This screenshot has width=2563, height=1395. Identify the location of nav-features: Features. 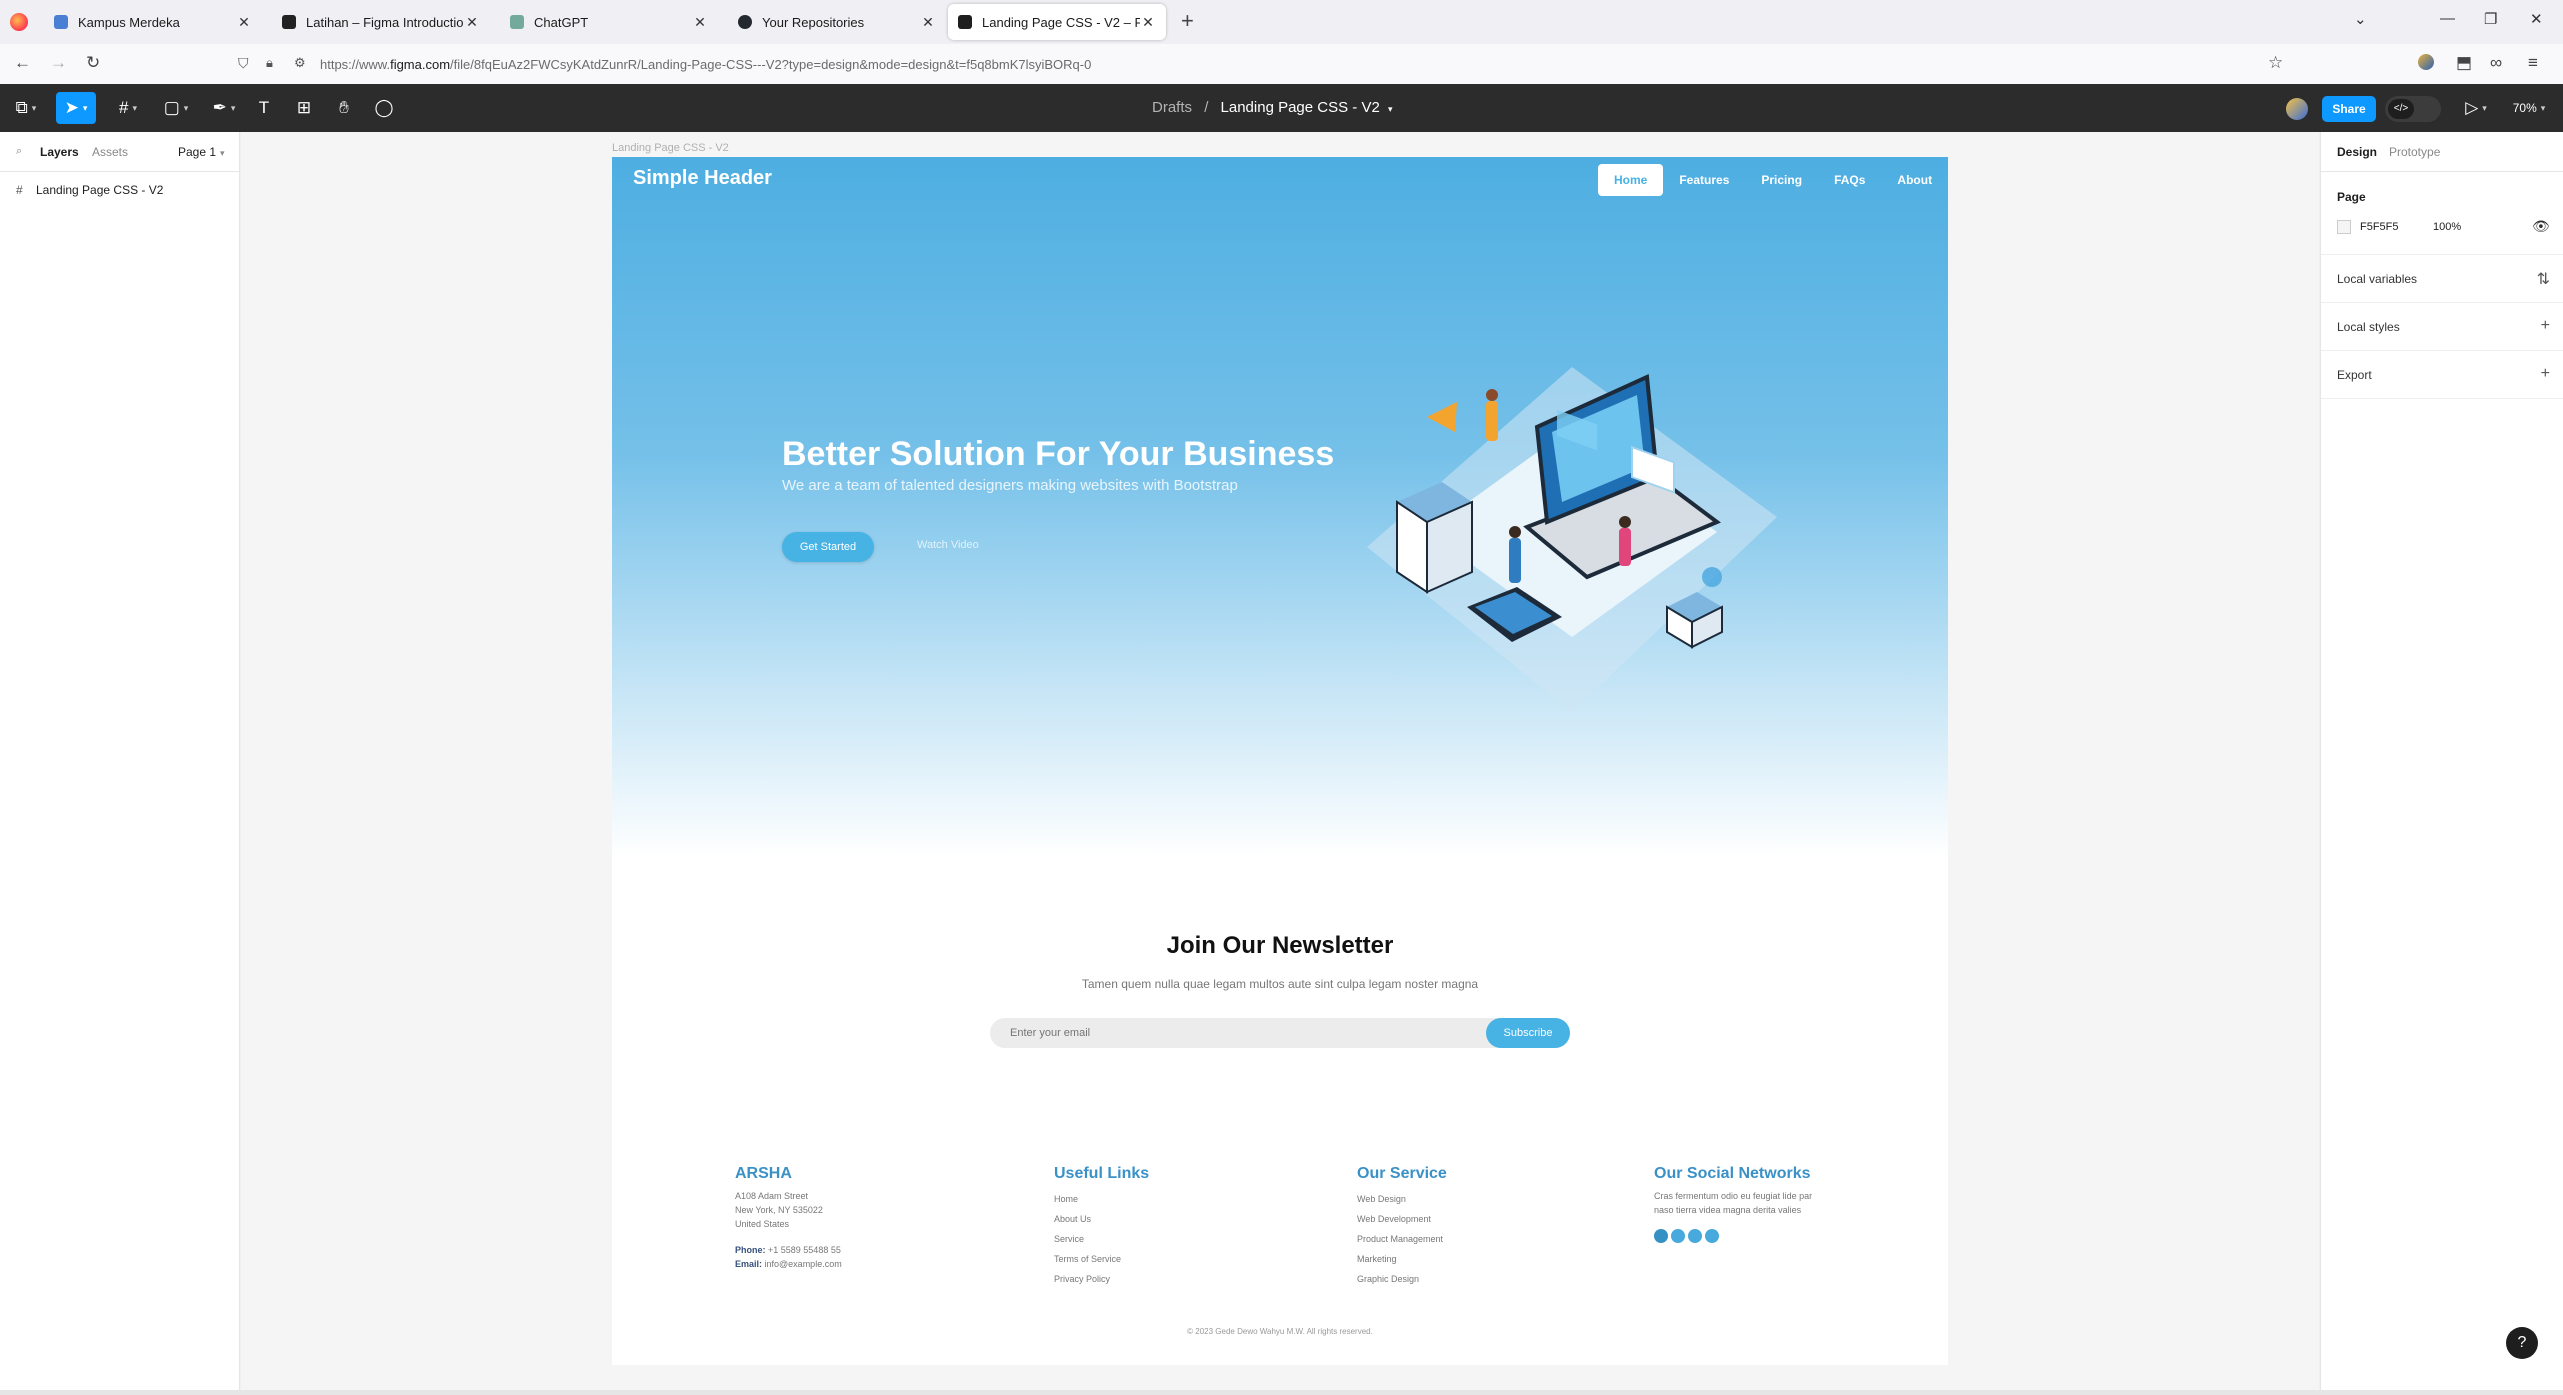
(1704, 180).